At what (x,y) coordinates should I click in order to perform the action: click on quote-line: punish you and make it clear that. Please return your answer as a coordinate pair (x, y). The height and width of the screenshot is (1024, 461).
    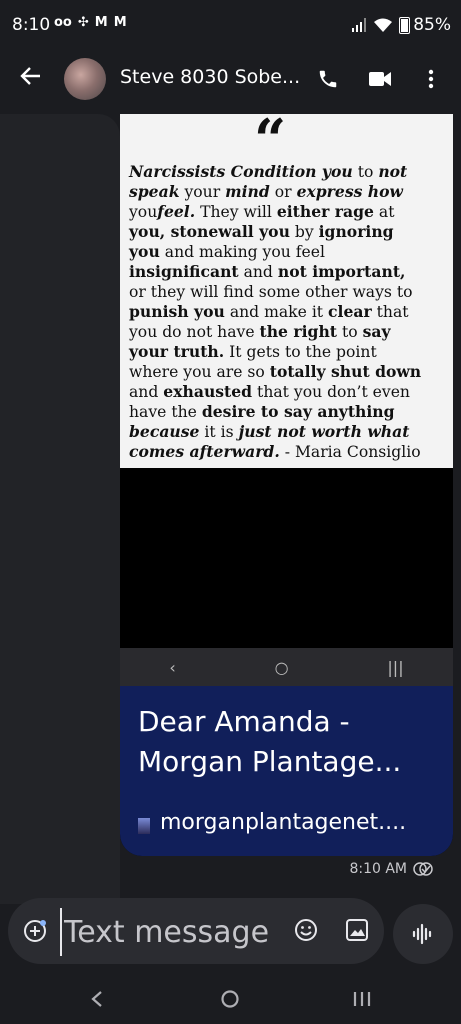
    Looking at the image, I should click on (288, 312).